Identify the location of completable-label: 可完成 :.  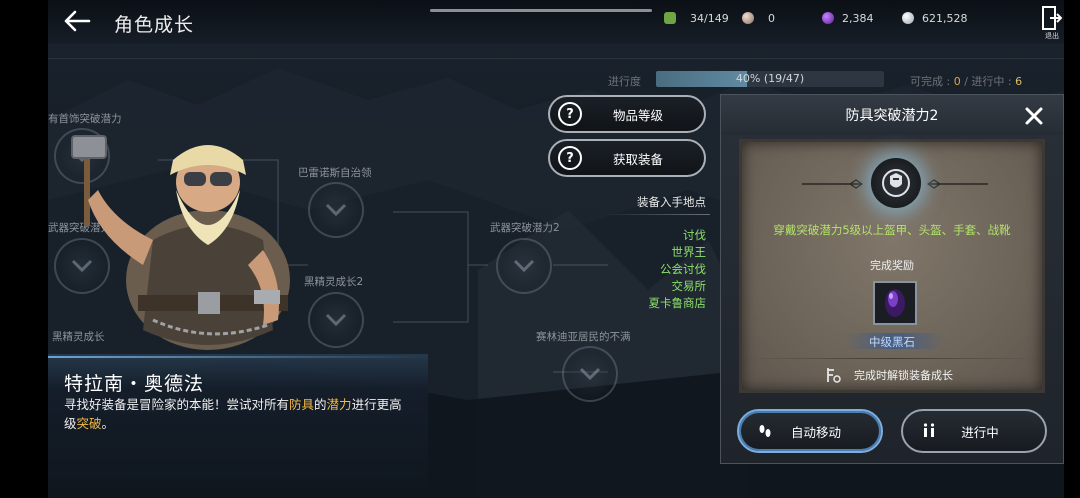
(930, 81).